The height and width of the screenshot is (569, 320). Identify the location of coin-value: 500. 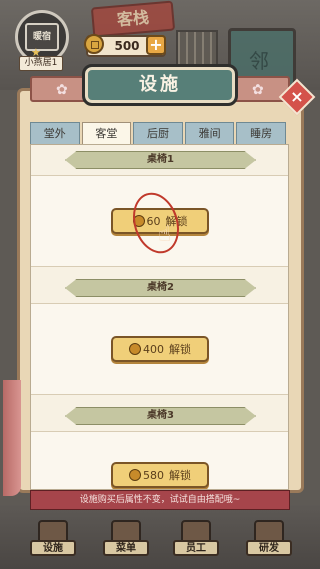
(127, 46).